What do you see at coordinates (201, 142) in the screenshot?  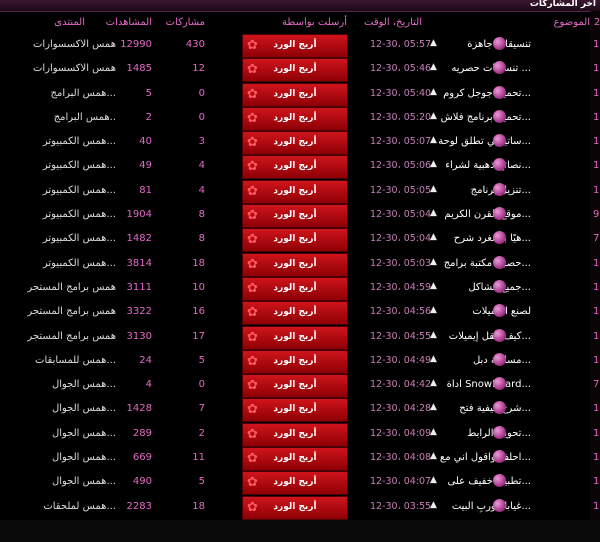 I see `posts-count: 3` at bounding box center [201, 142].